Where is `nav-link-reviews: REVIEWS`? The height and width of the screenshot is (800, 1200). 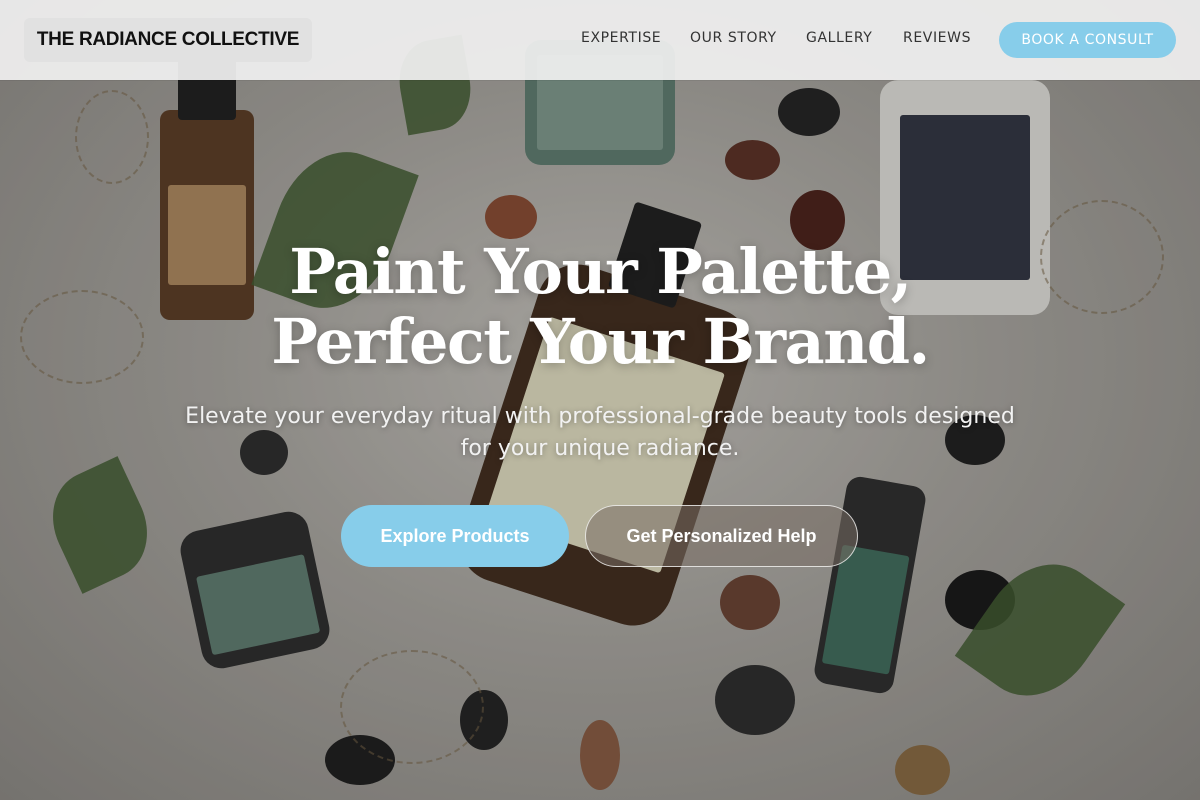 nav-link-reviews: REVIEWS is located at coordinates (937, 38).